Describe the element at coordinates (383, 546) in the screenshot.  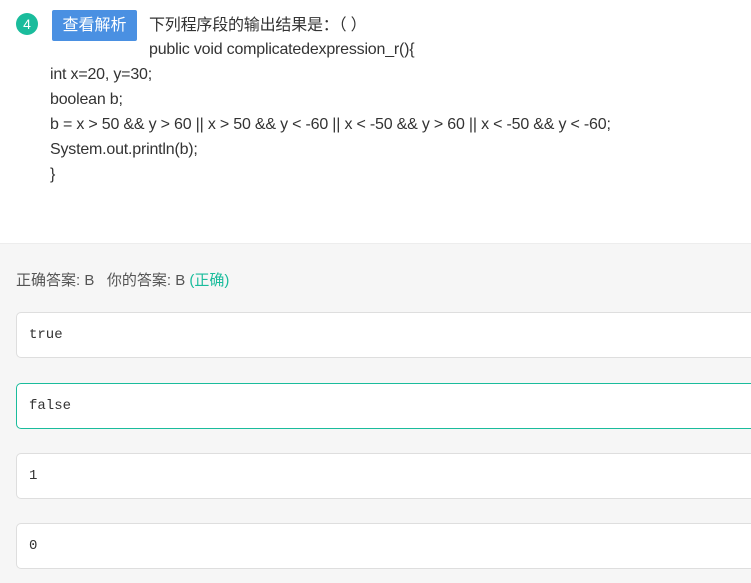
I see `option-d: 0` at that location.